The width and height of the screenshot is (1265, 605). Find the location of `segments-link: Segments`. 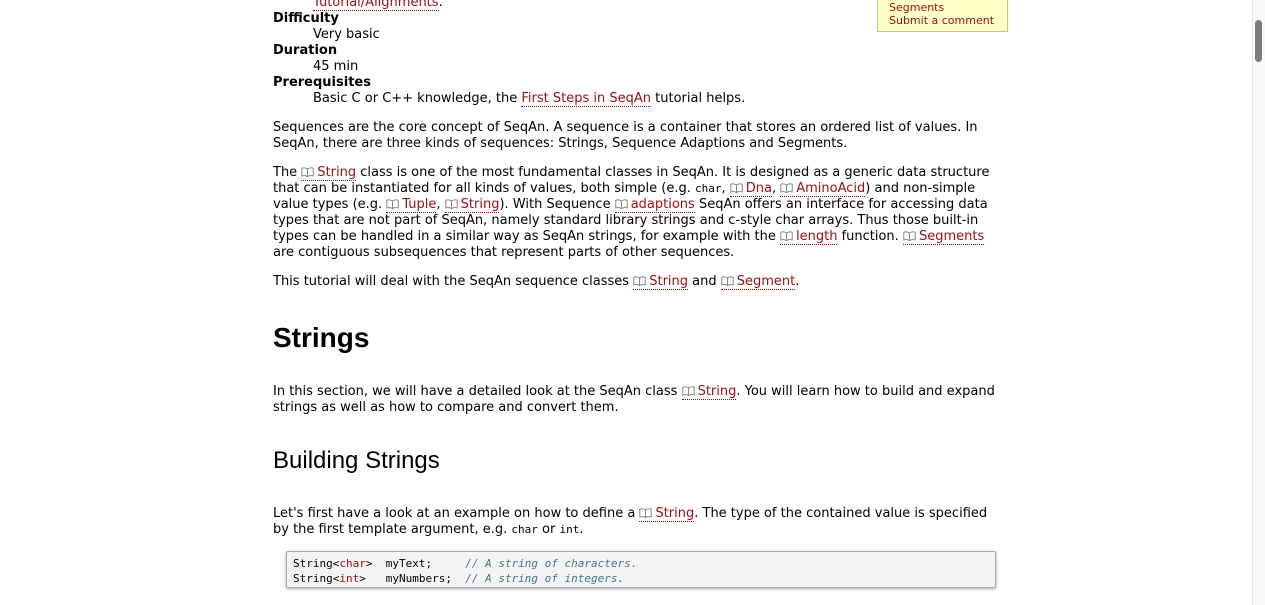

segments-link: Segments is located at coordinates (943, 237).